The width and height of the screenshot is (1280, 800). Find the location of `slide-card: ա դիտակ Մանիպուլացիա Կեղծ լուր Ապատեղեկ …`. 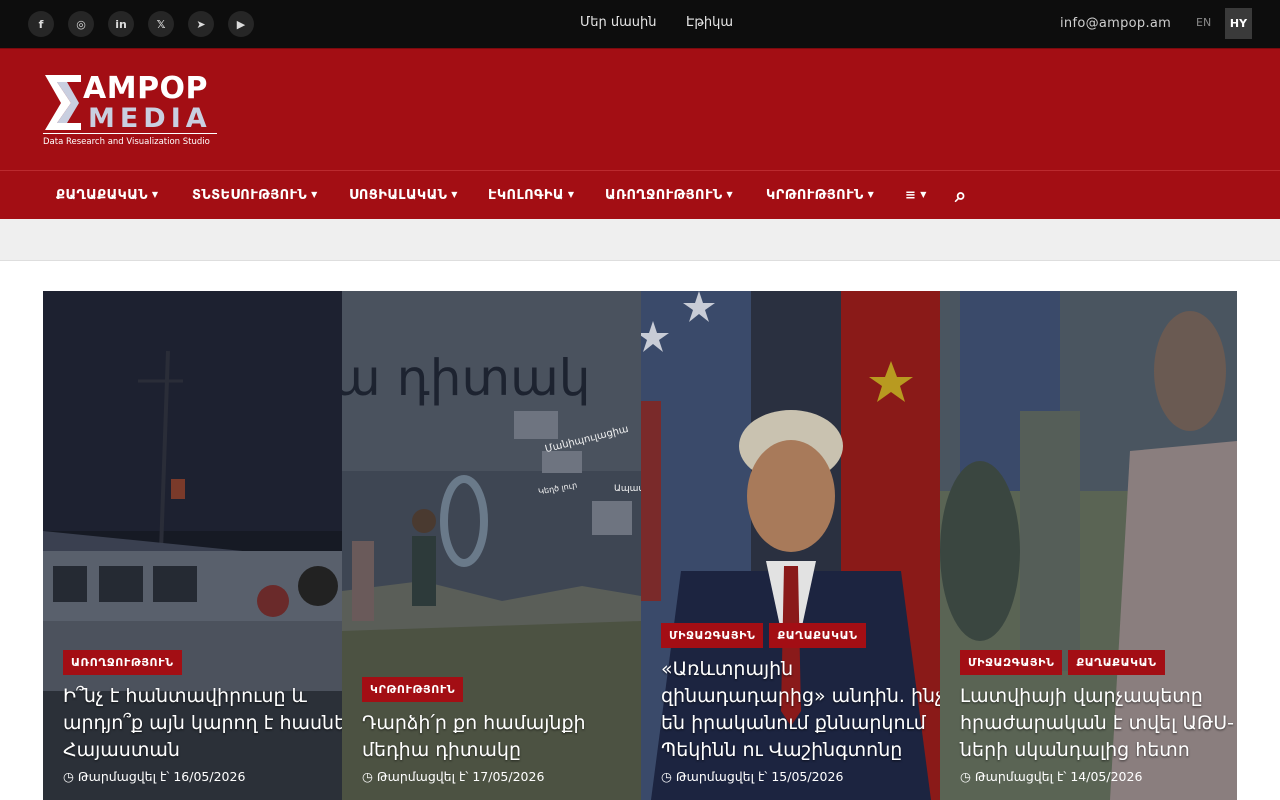

slide-card: ա դիտակ Մանիպուլացիա Կեղծ լուր Ապատեղեկ … is located at coordinates (491, 545).